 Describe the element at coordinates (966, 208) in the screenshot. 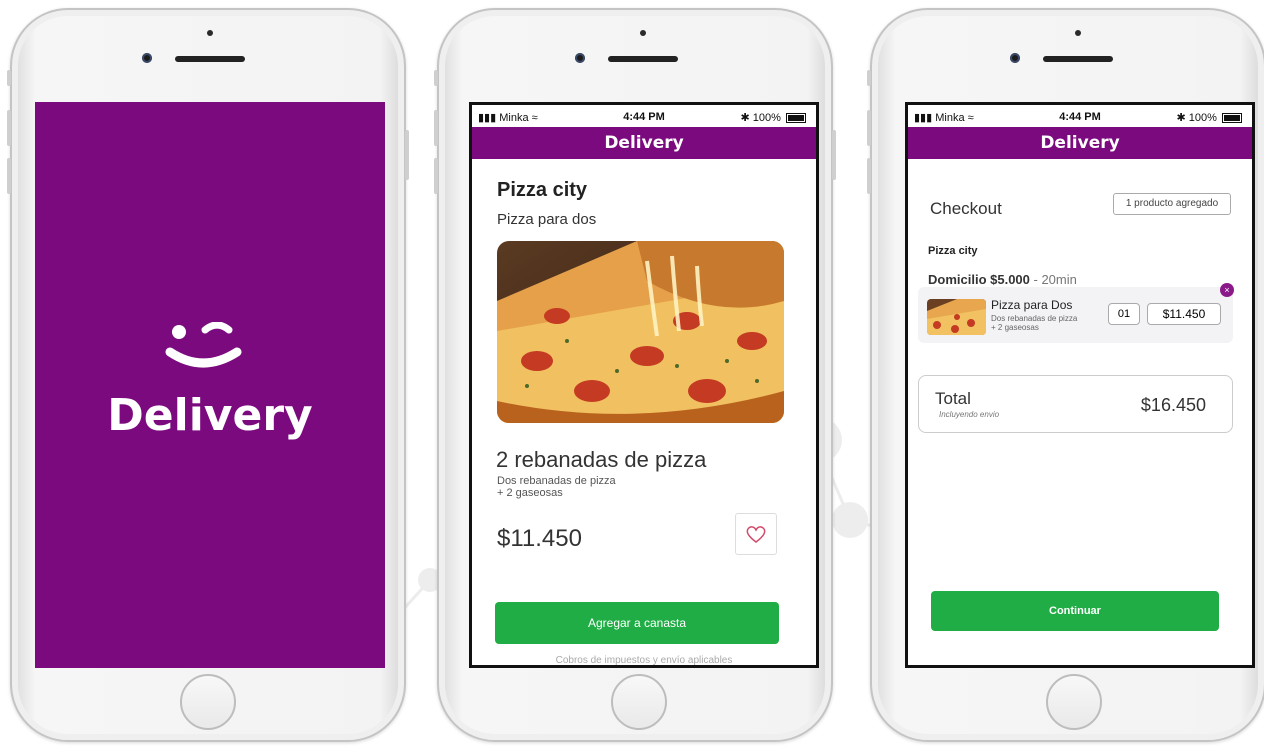

I see `checkout-title: Checkout` at that location.